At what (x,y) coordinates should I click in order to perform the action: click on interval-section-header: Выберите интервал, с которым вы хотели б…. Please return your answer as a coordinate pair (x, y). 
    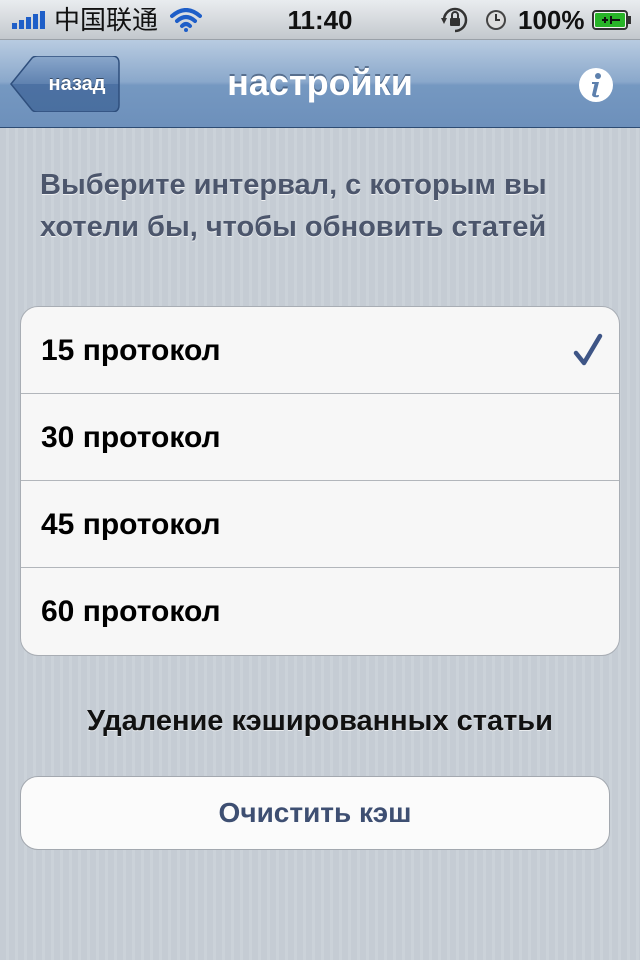
    Looking at the image, I should click on (293, 206).